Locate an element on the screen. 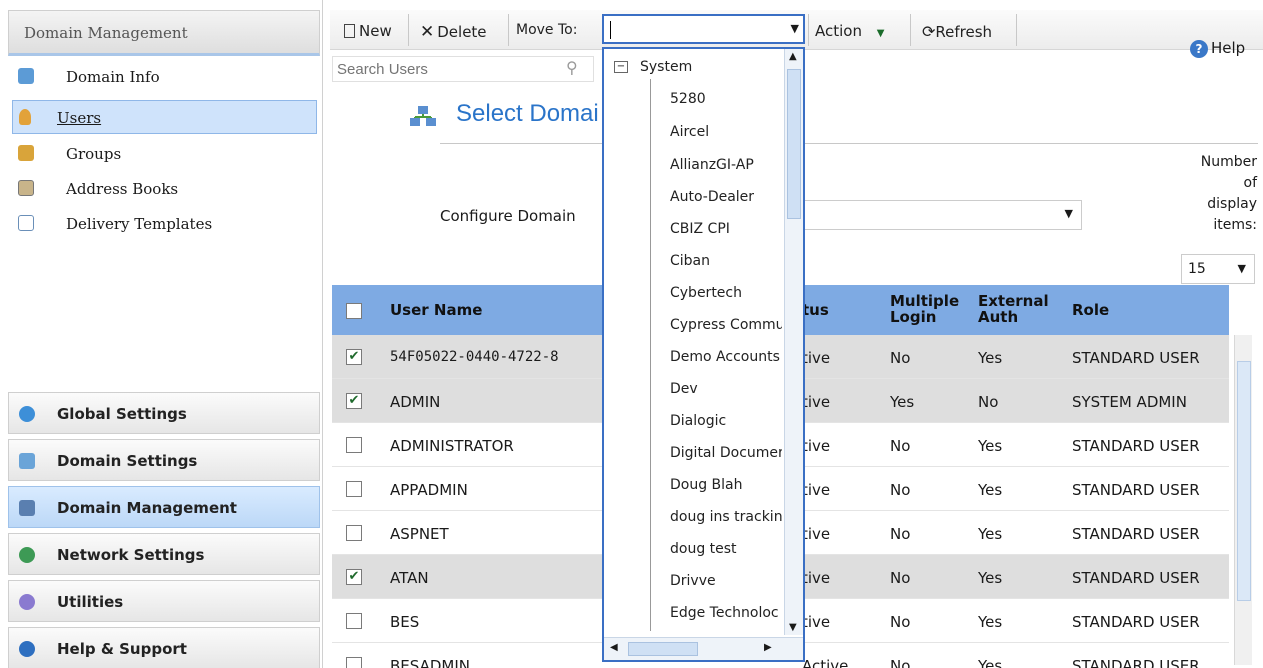 The width and height of the screenshot is (1263, 668). refresh-icon: ⟳ is located at coordinates (929, 31).